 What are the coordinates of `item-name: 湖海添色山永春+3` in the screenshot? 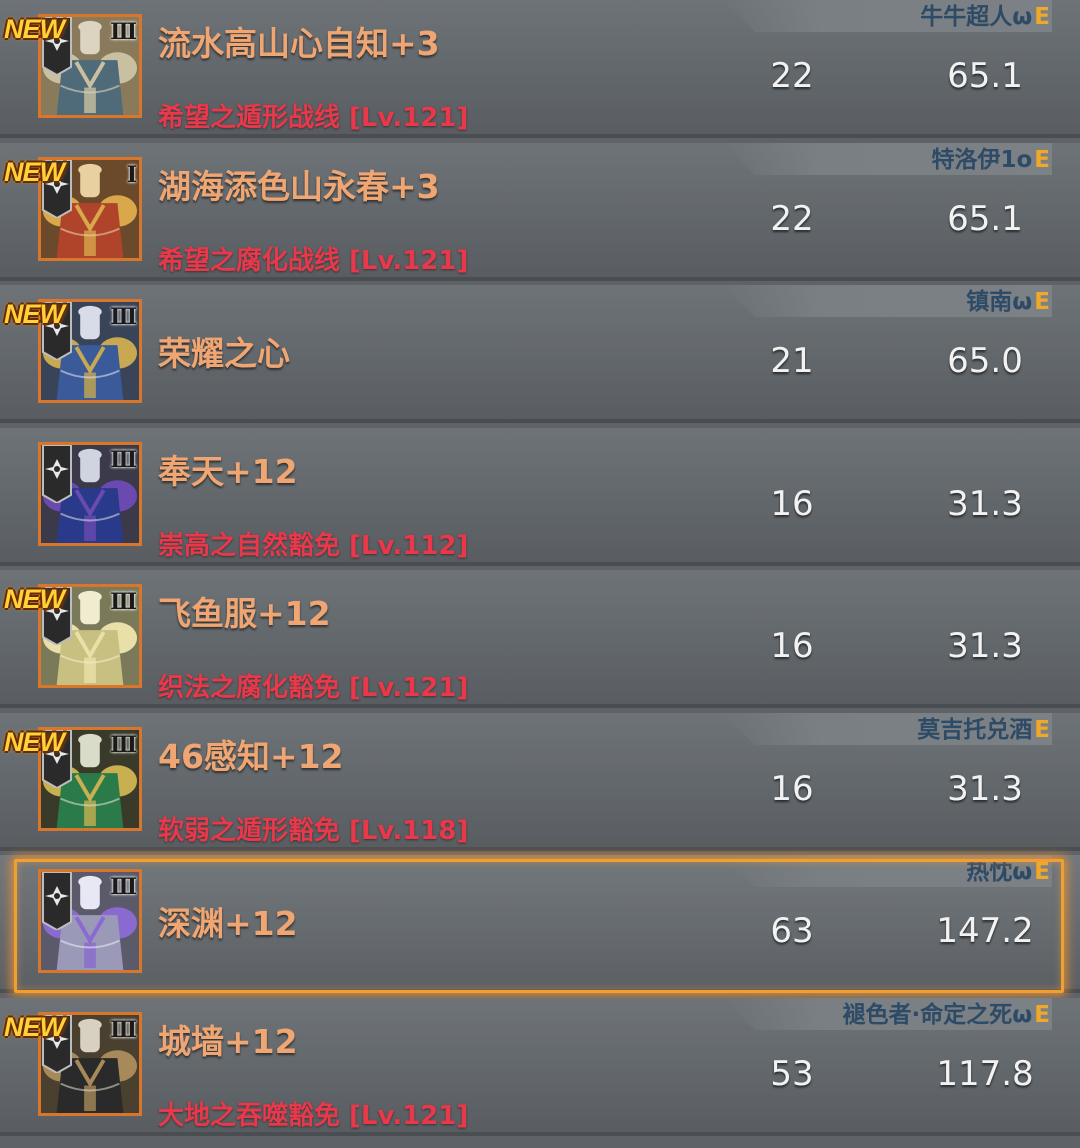 It's located at (299, 186).